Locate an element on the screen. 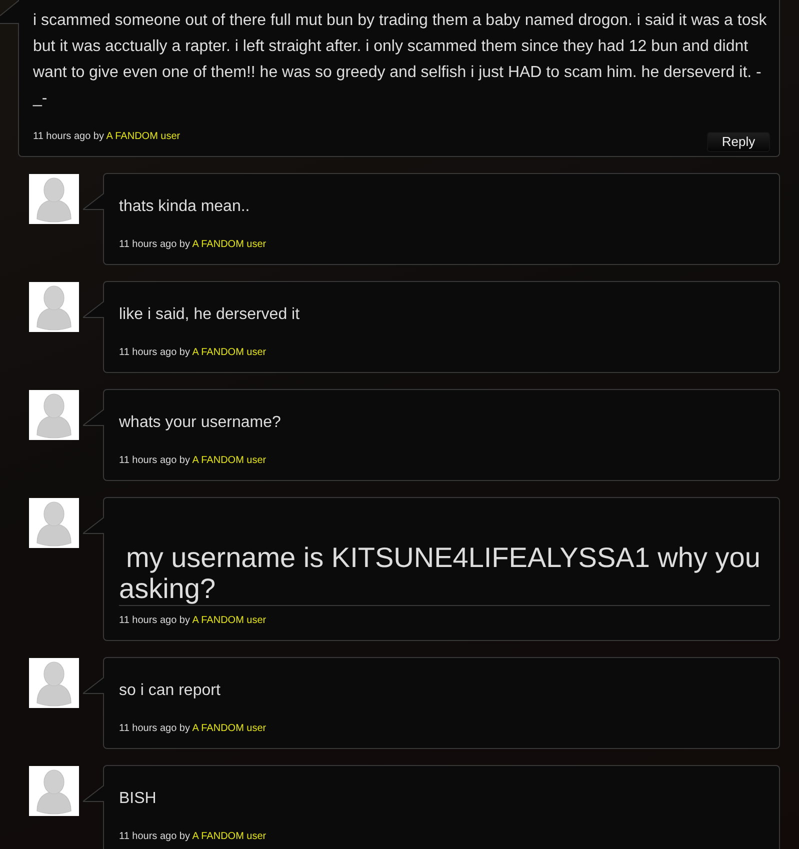 This screenshot has height=849, width=799. reply-text: whats your username? is located at coordinates (200, 423).